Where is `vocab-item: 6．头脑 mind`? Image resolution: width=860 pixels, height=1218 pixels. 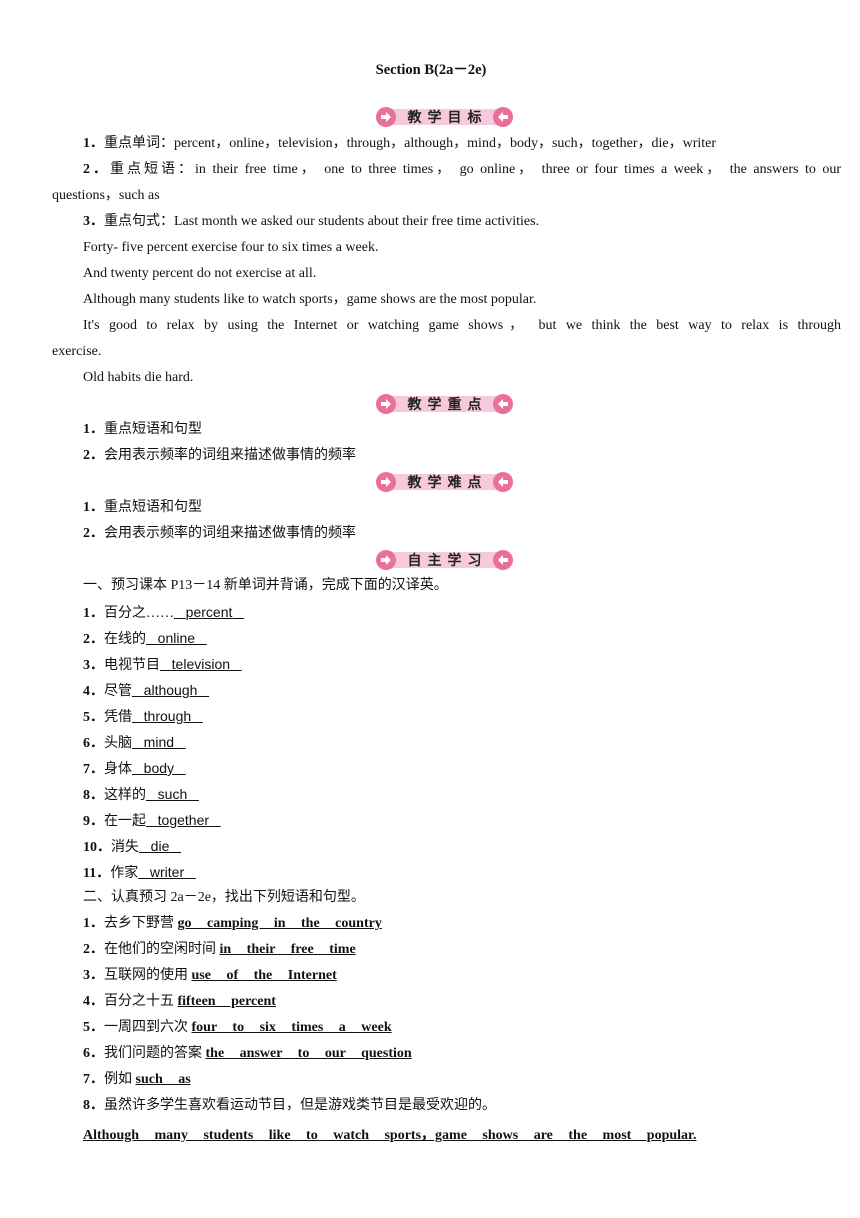
vocab-item: 6．头脑 mind is located at coordinates (446, 743).